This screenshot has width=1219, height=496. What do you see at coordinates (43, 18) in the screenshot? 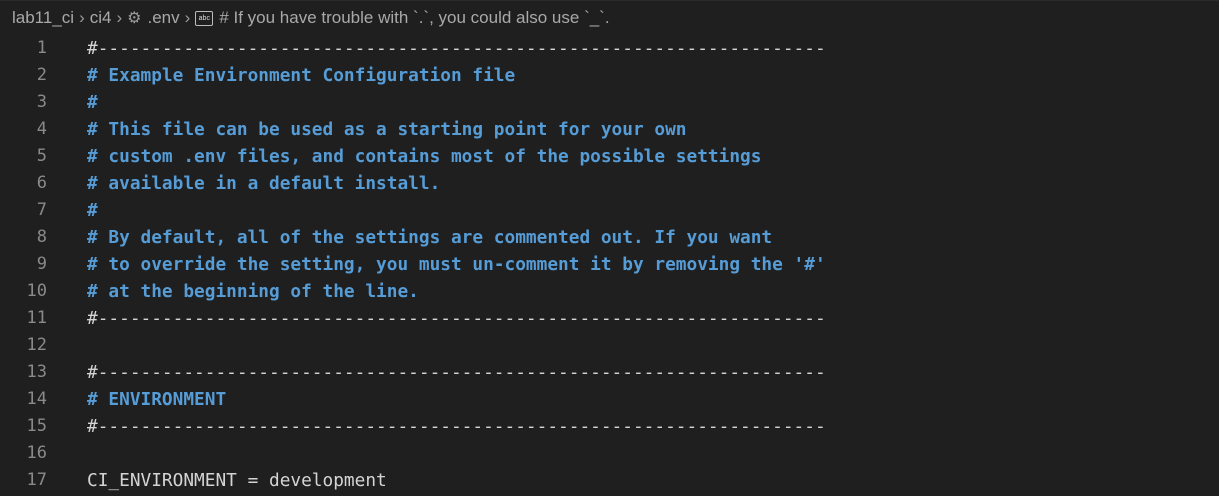
I see `breadcrumb-item-folder: lab11_ci` at bounding box center [43, 18].